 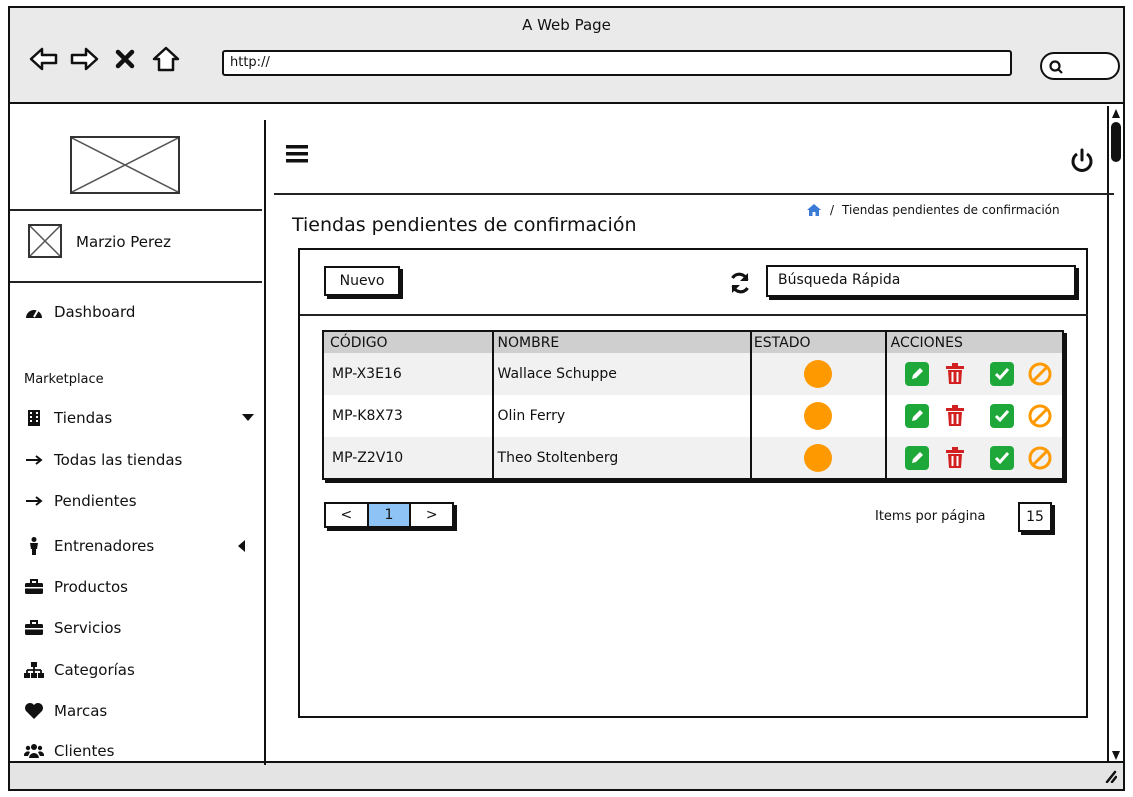 I want to click on items-per-page-input: 15, so click(x=1035, y=517).